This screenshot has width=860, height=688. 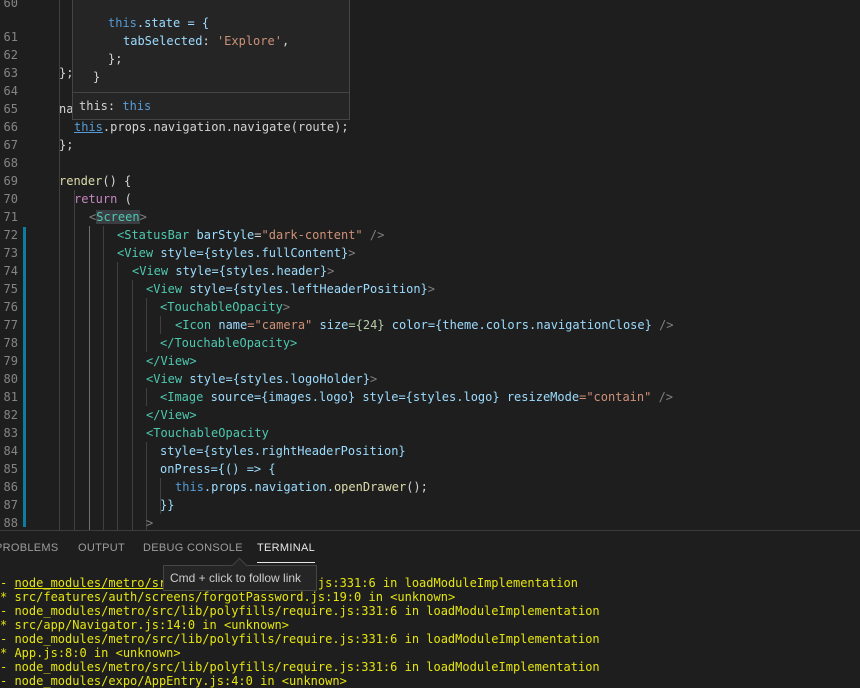 What do you see at coordinates (10, 163) in the screenshot?
I see `line-number: 68` at bounding box center [10, 163].